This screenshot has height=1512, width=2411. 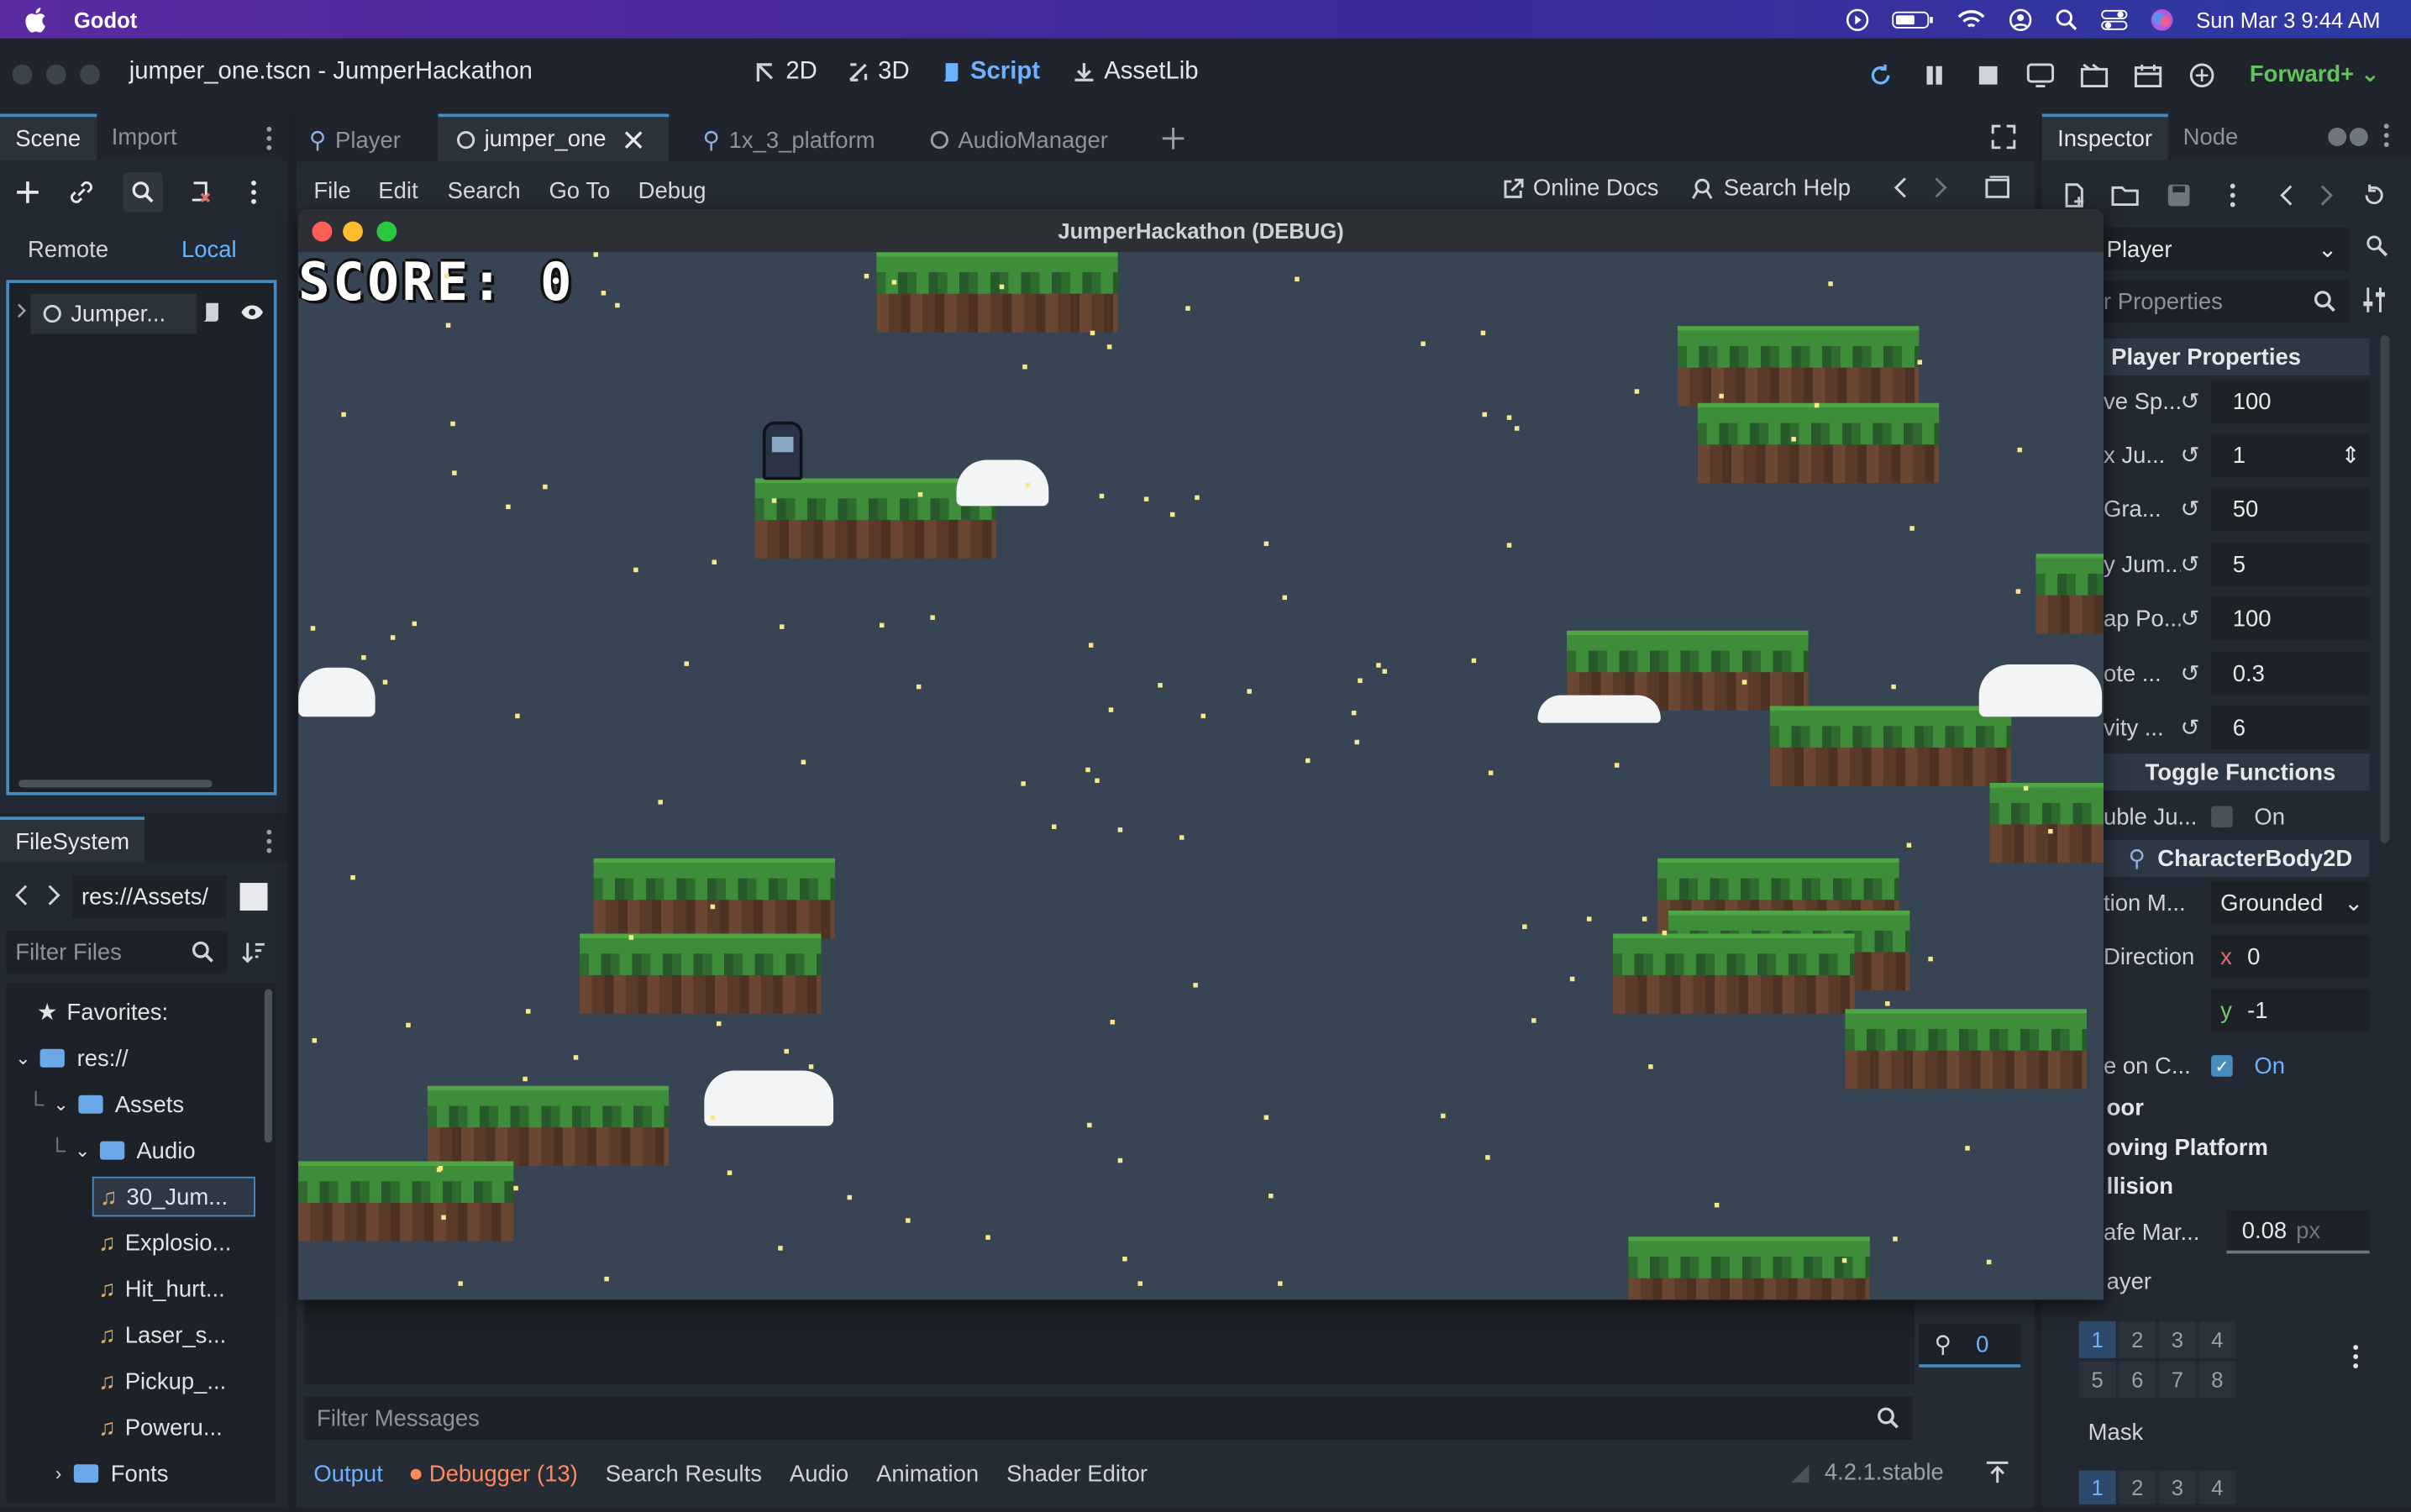 I want to click on control-center-icon, so click(x=2115, y=19).